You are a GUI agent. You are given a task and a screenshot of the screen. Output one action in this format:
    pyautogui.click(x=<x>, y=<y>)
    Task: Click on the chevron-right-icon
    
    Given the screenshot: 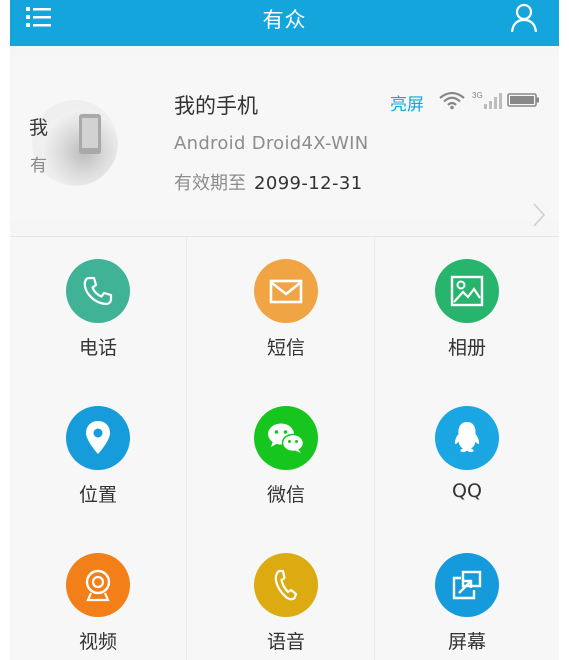 What is the action you would take?
    pyautogui.click(x=539, y=215)
    